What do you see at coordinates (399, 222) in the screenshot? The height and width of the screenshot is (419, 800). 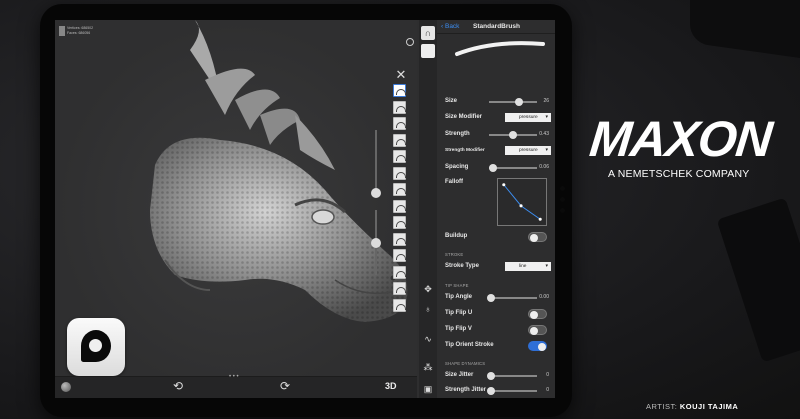 I see `brush-scrape-icon` at bounding box center [399, 222].